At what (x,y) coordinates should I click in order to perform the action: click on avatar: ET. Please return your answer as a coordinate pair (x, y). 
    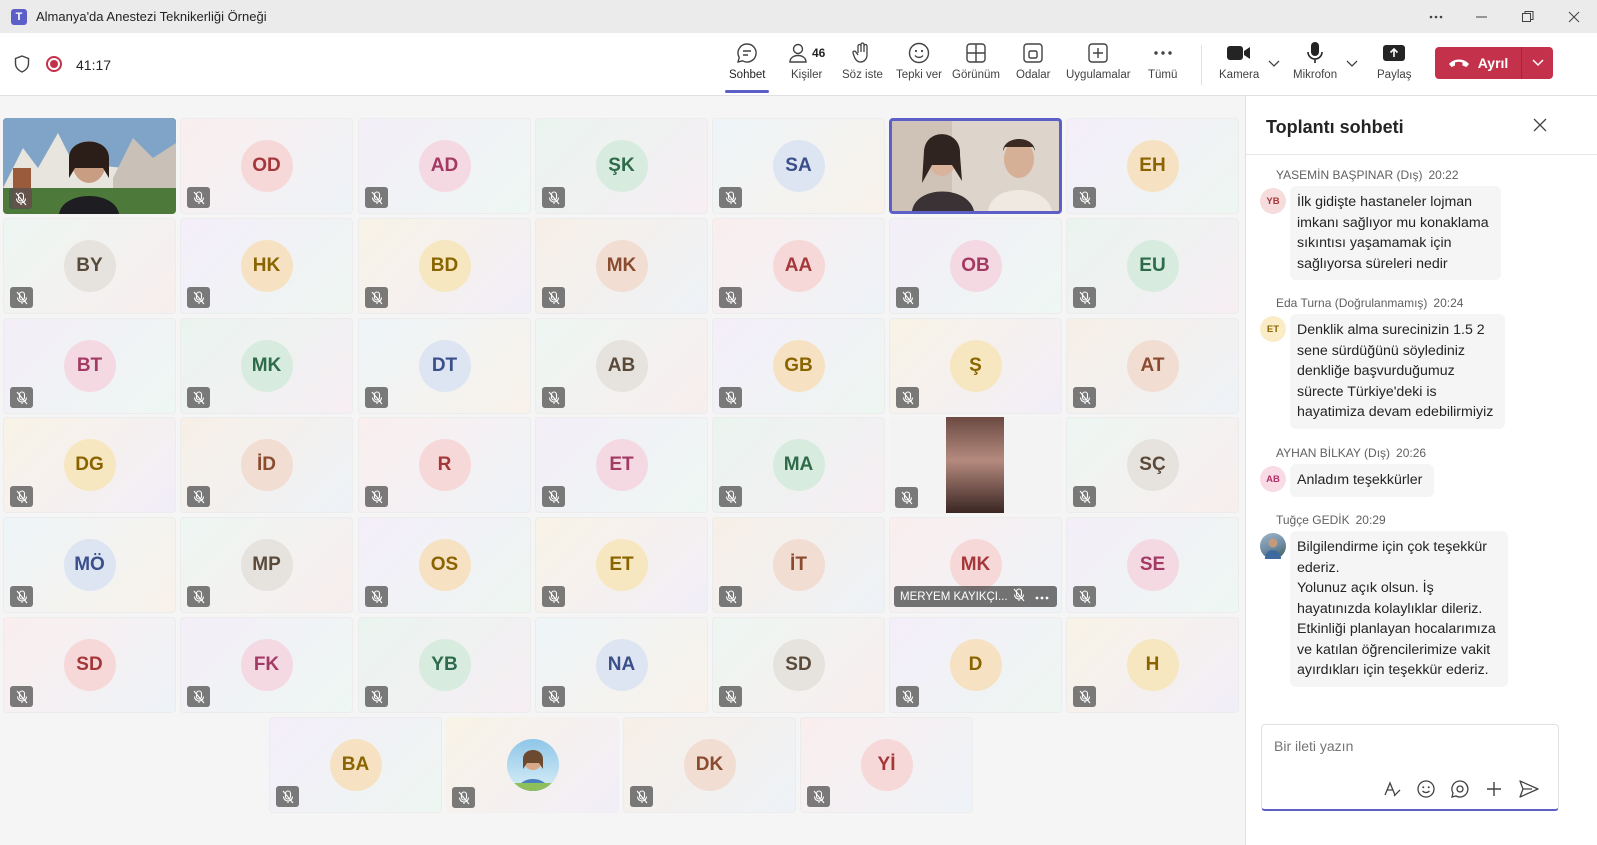
    Looking at the image, I should click on (621, 465).